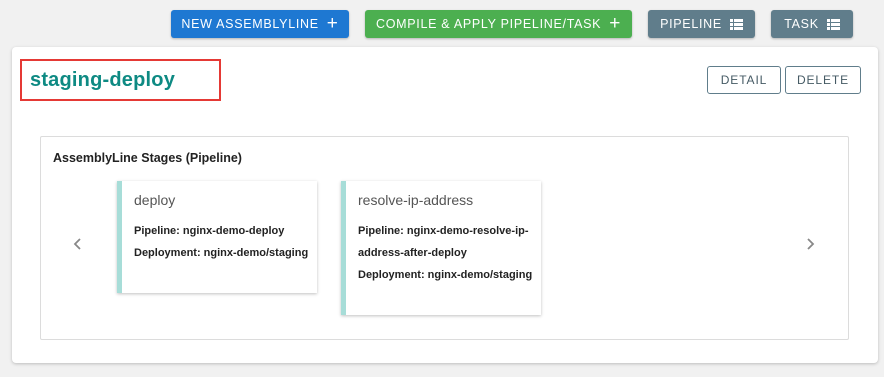 The width and height of the screenshot is (884, 377). I want to click on new-assemblyline-button: NEW ASSEMBLYLINE +, so click(260, 24).